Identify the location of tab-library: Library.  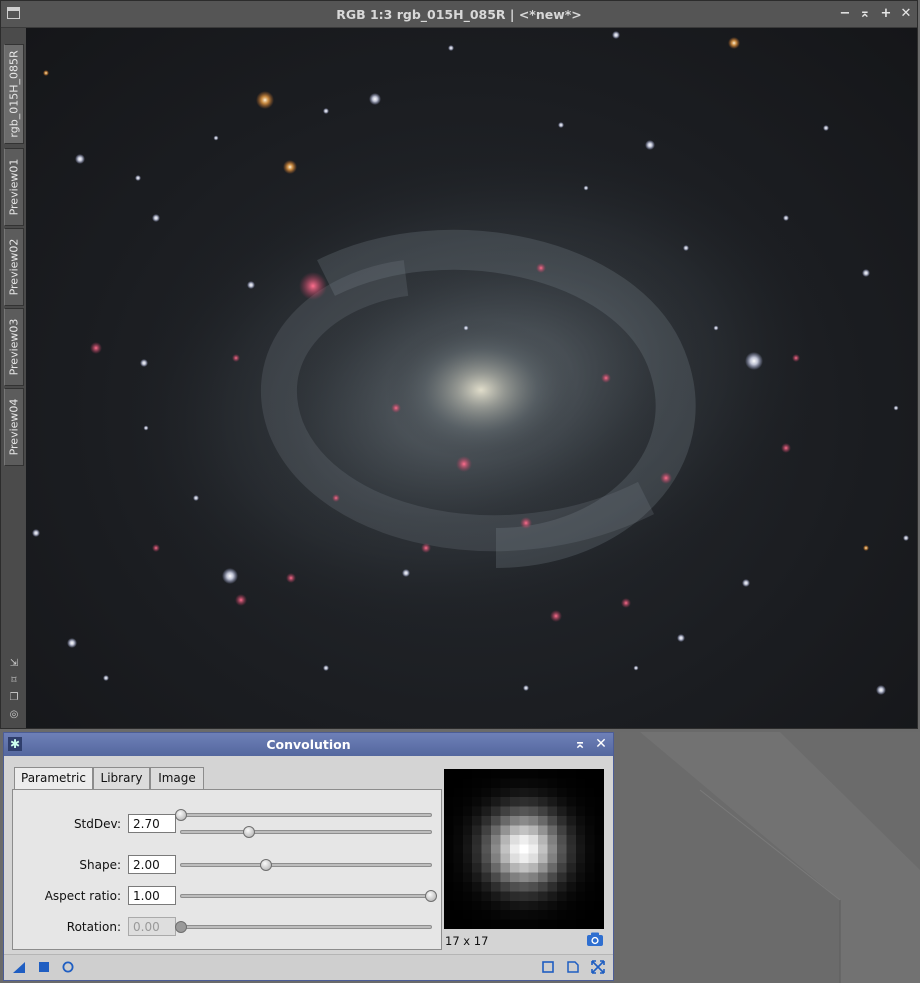
(121, 778).